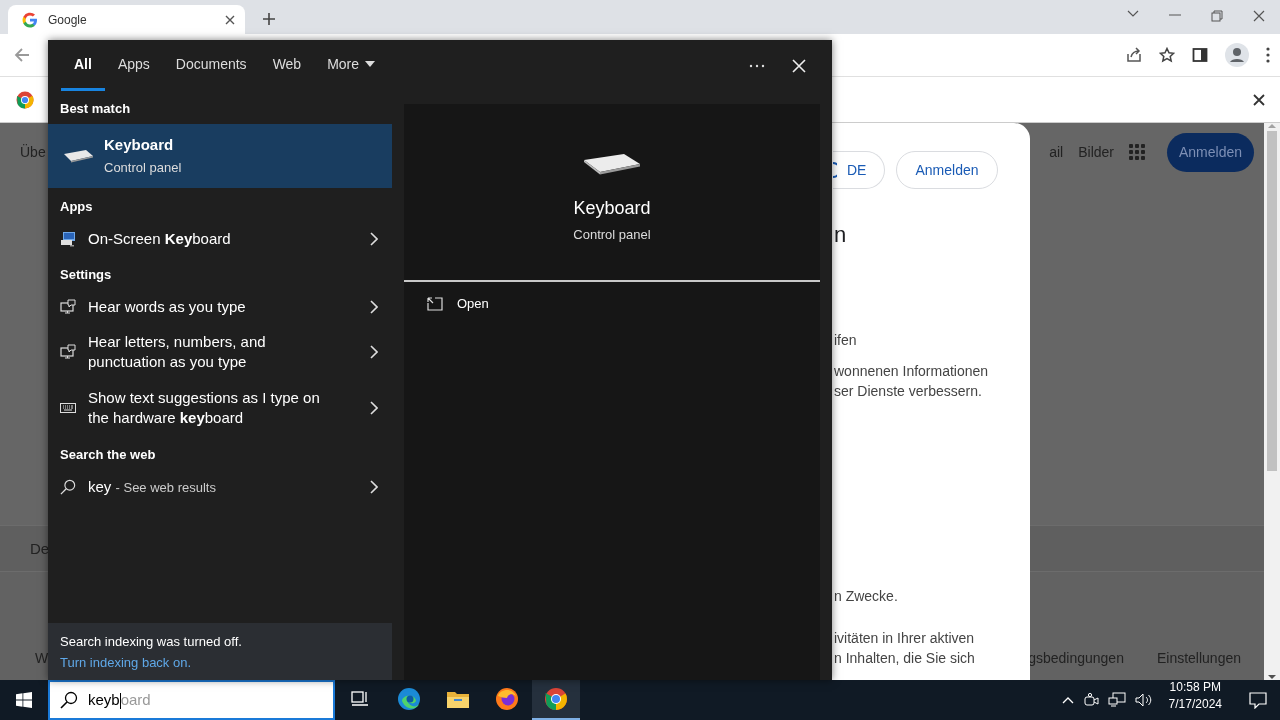  Describe the element at coordinates (76, 206) in the screenshot. I see `section-heading: Apps` at that location.